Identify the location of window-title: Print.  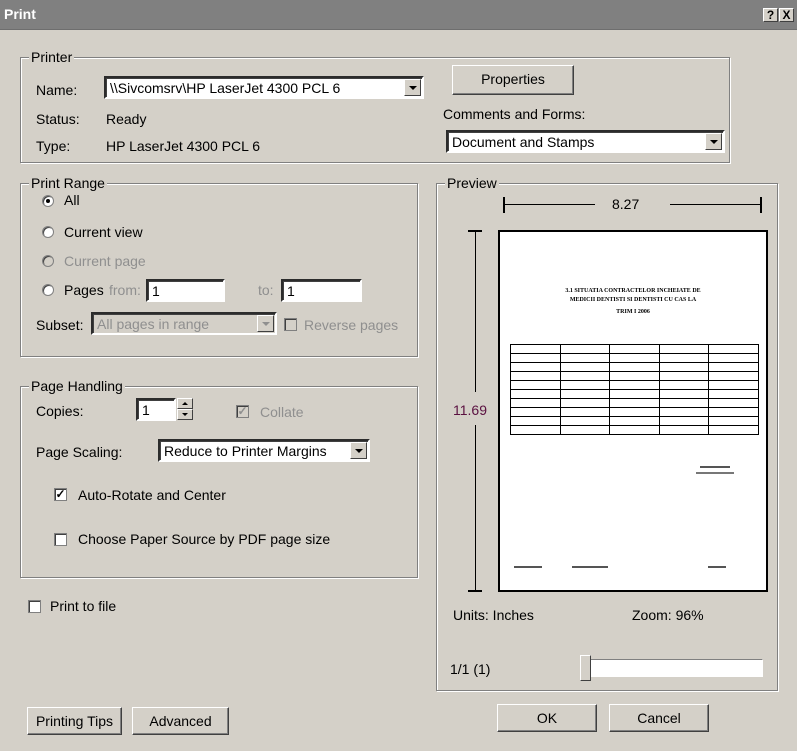
(20, 14).